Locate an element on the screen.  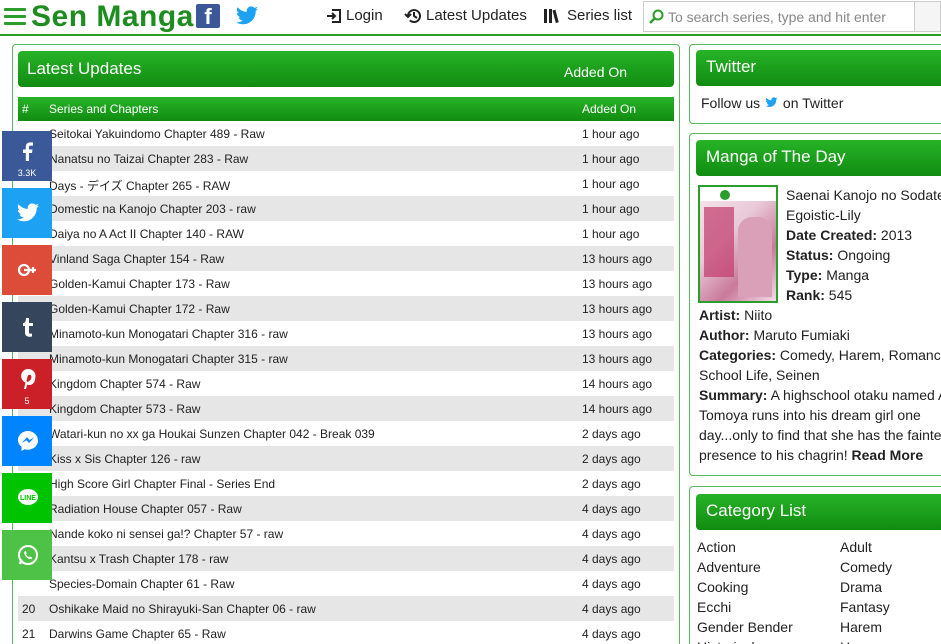
chapter-link: Darwins Game Chapter 65 - Raw is located at coordinates (137, 634).